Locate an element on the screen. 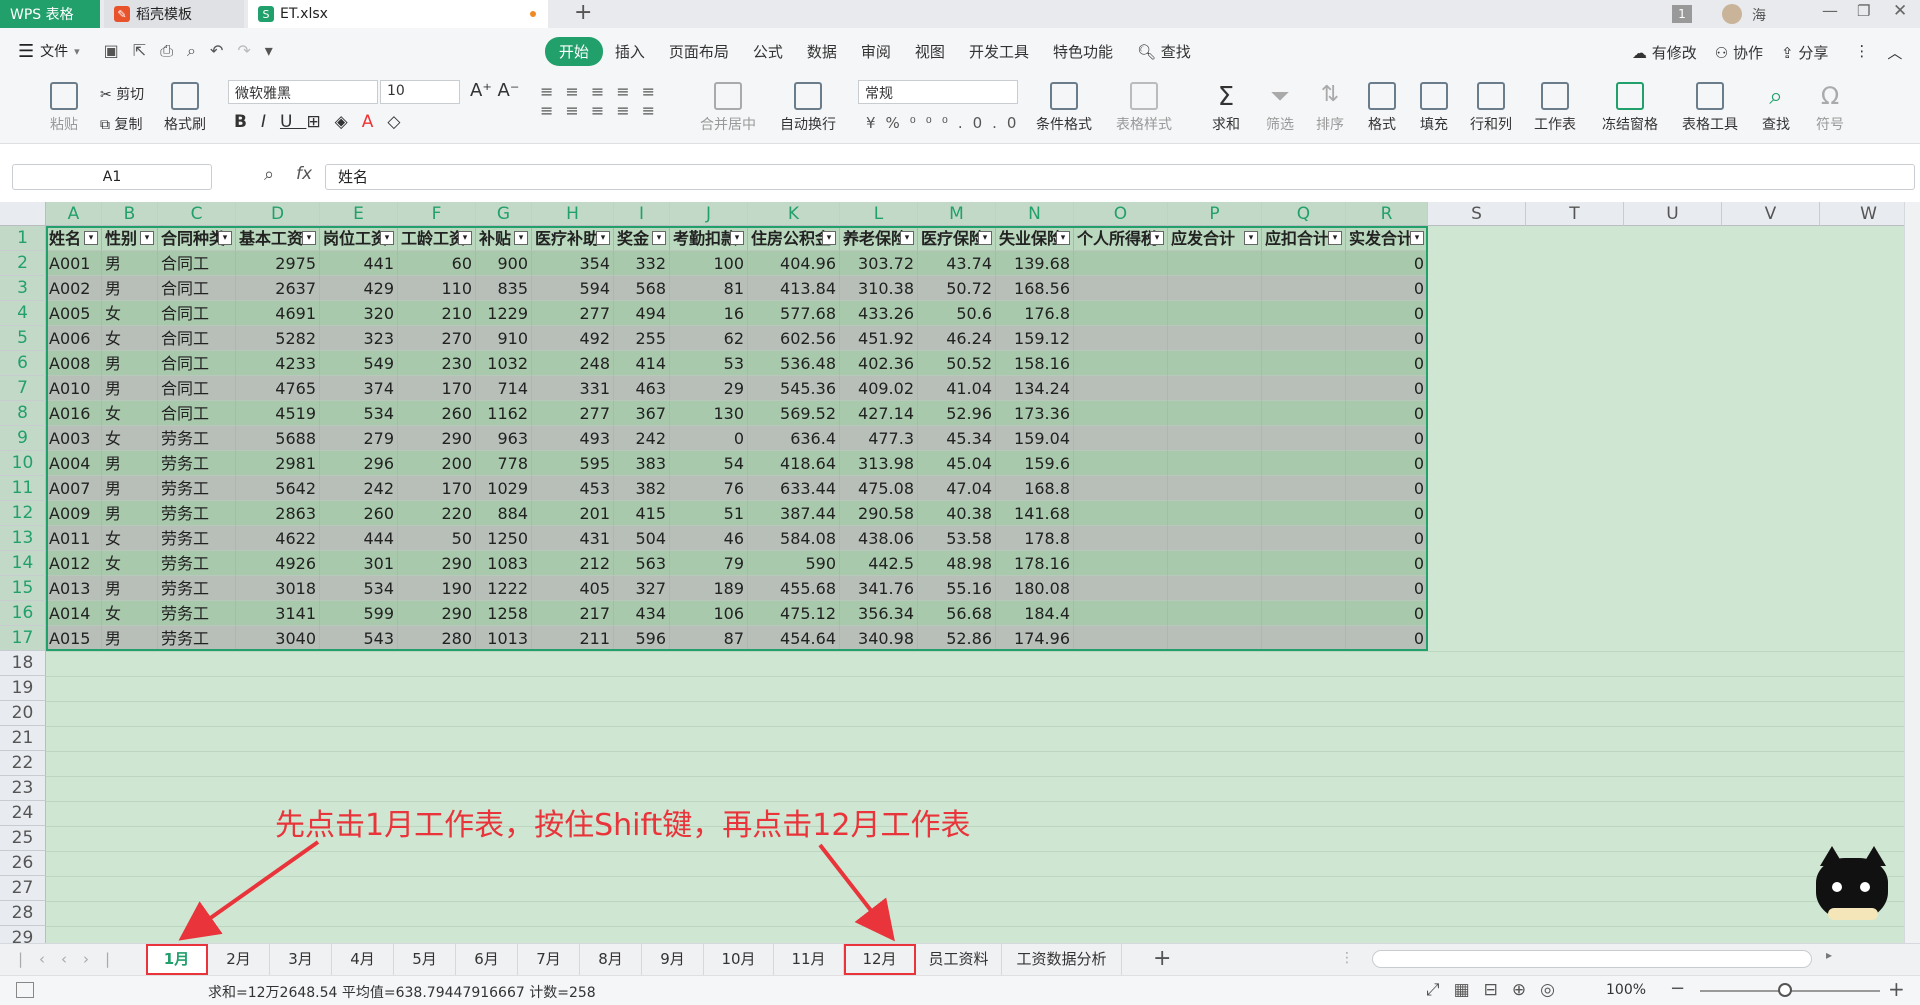  sheet-tab: 2月 is located at coordinates (239, 959).